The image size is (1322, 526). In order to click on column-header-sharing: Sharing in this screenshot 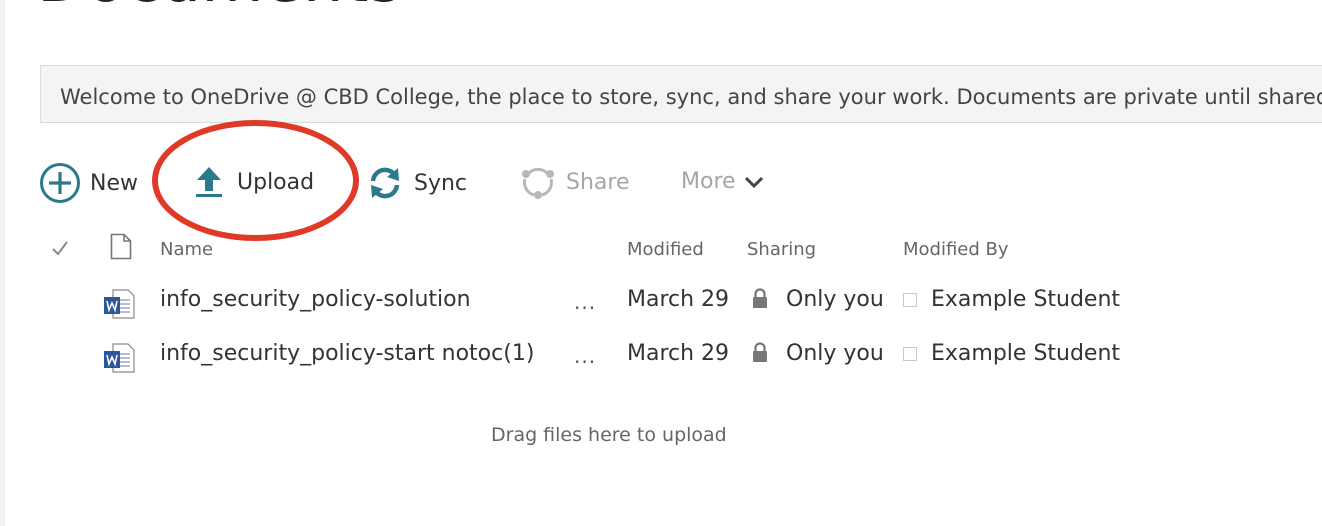, I will do `click(781, 249)`.